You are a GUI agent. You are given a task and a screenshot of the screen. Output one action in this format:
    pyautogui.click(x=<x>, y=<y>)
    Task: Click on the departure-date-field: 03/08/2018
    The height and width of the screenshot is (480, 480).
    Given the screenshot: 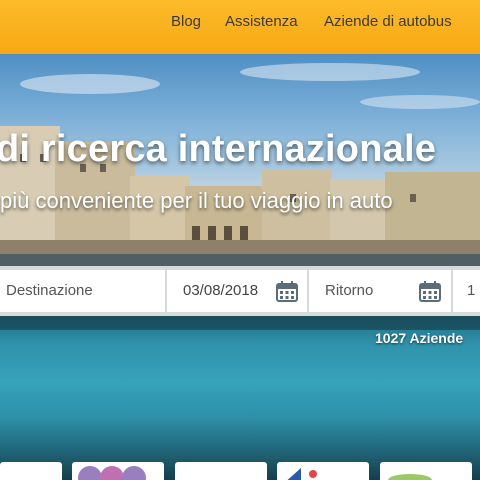 What is the action you would take?
    pyautogui.click(x=237, y=291)
    